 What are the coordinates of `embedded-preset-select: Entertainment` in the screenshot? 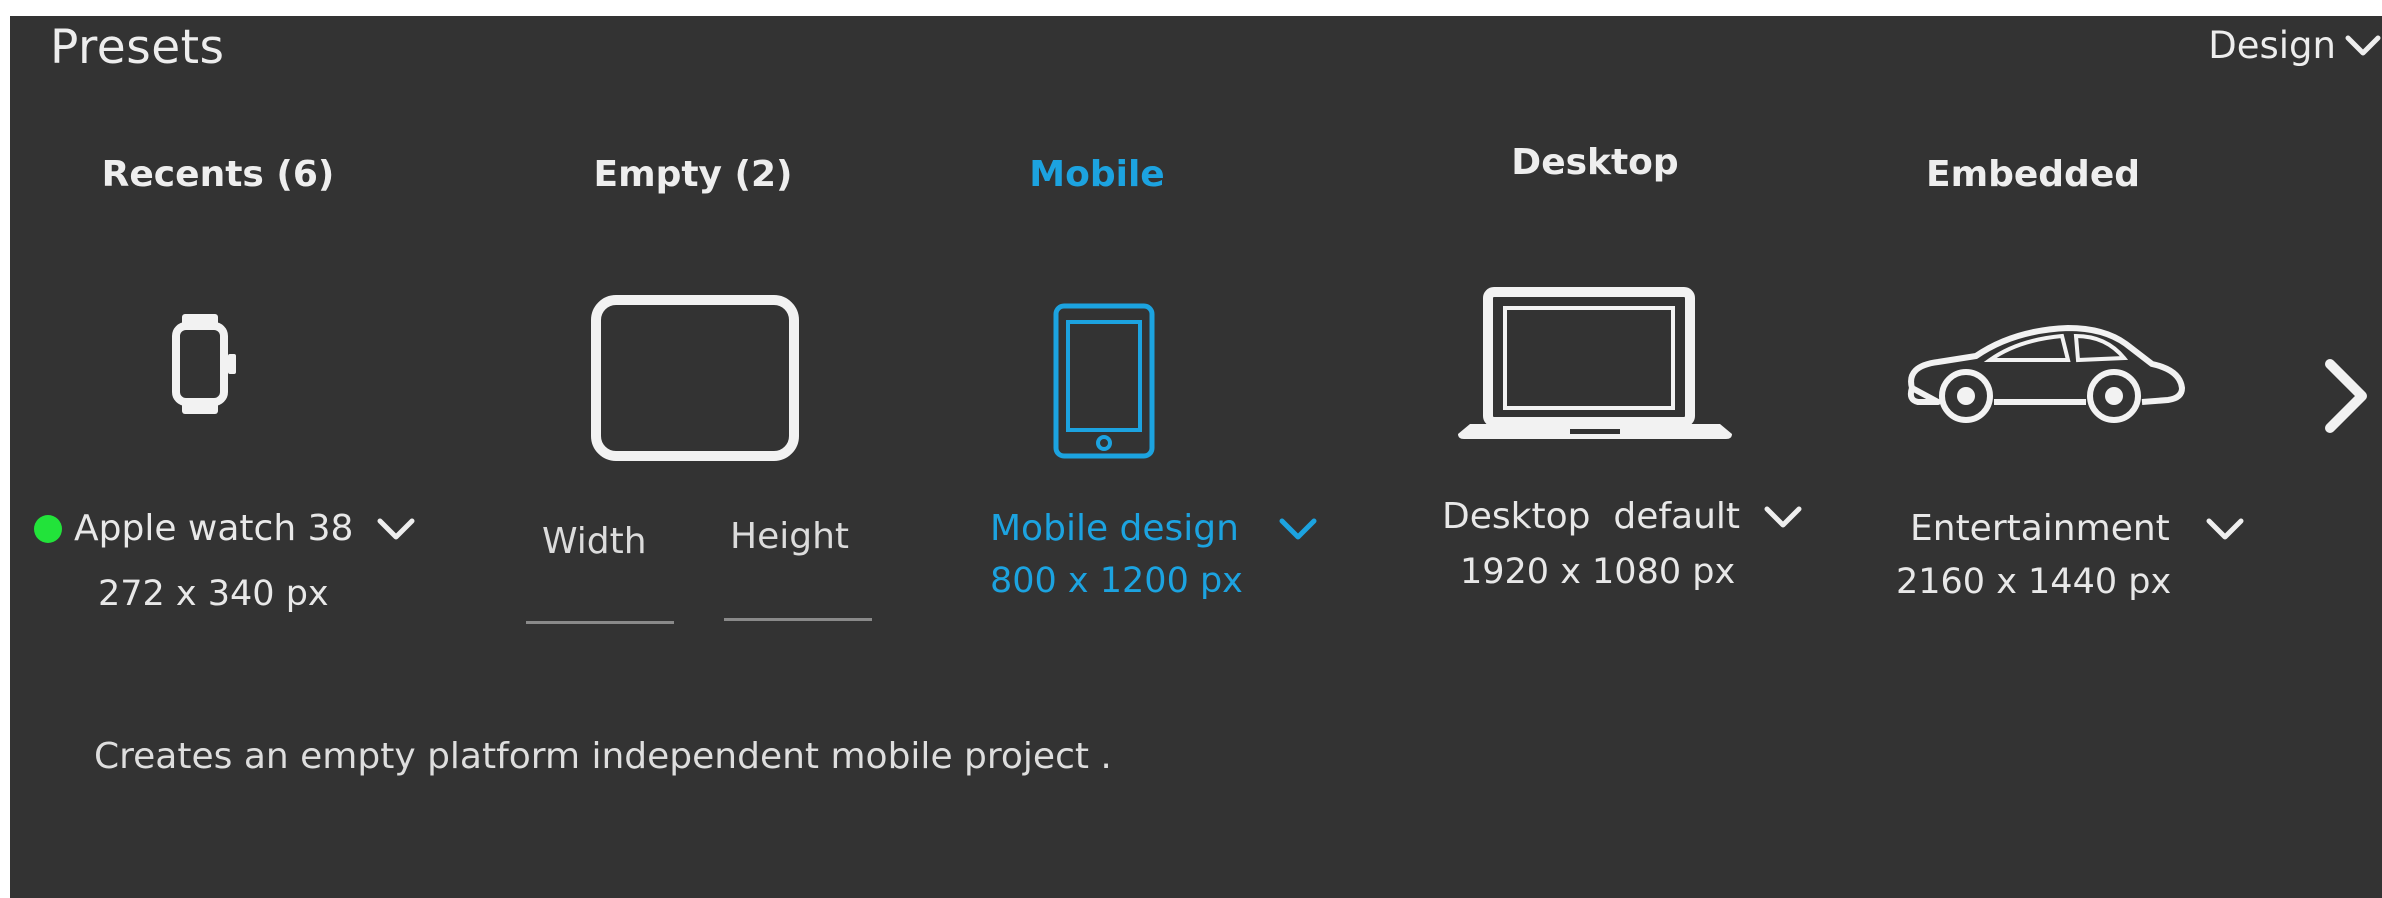 It's located at (2078, 528).